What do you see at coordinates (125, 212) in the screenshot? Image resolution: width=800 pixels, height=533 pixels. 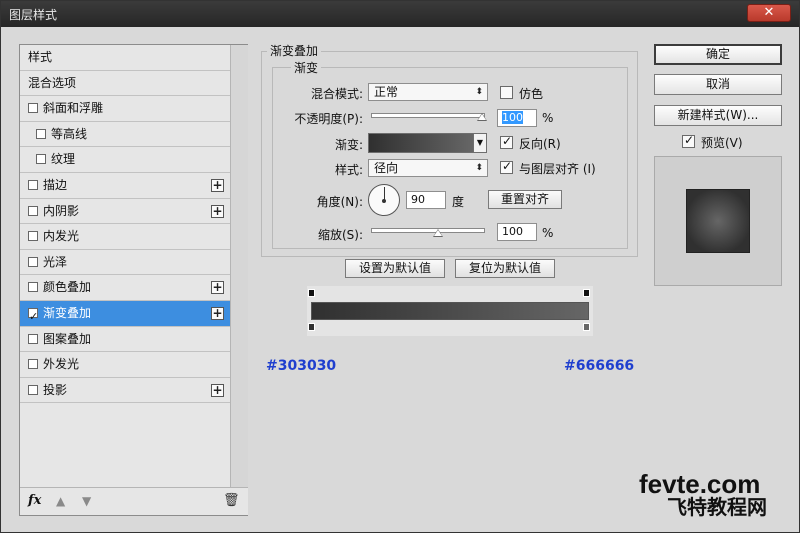 I see `sidebar-item: 内阴影 +` at bounding box center [125, 212].